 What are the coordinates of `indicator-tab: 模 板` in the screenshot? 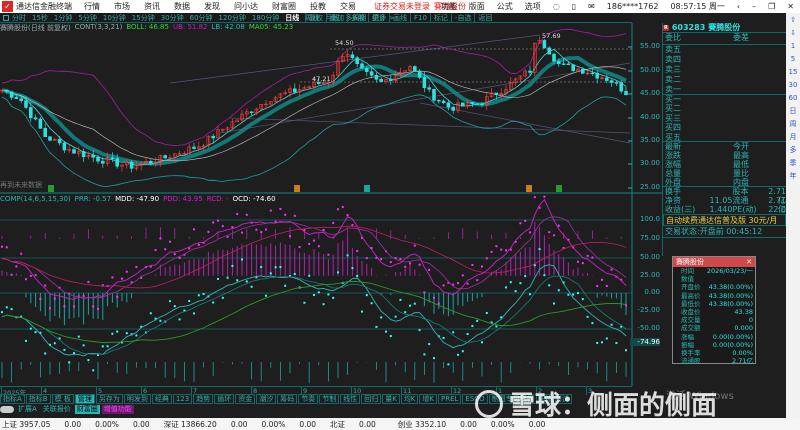 It's located at (62, 399).